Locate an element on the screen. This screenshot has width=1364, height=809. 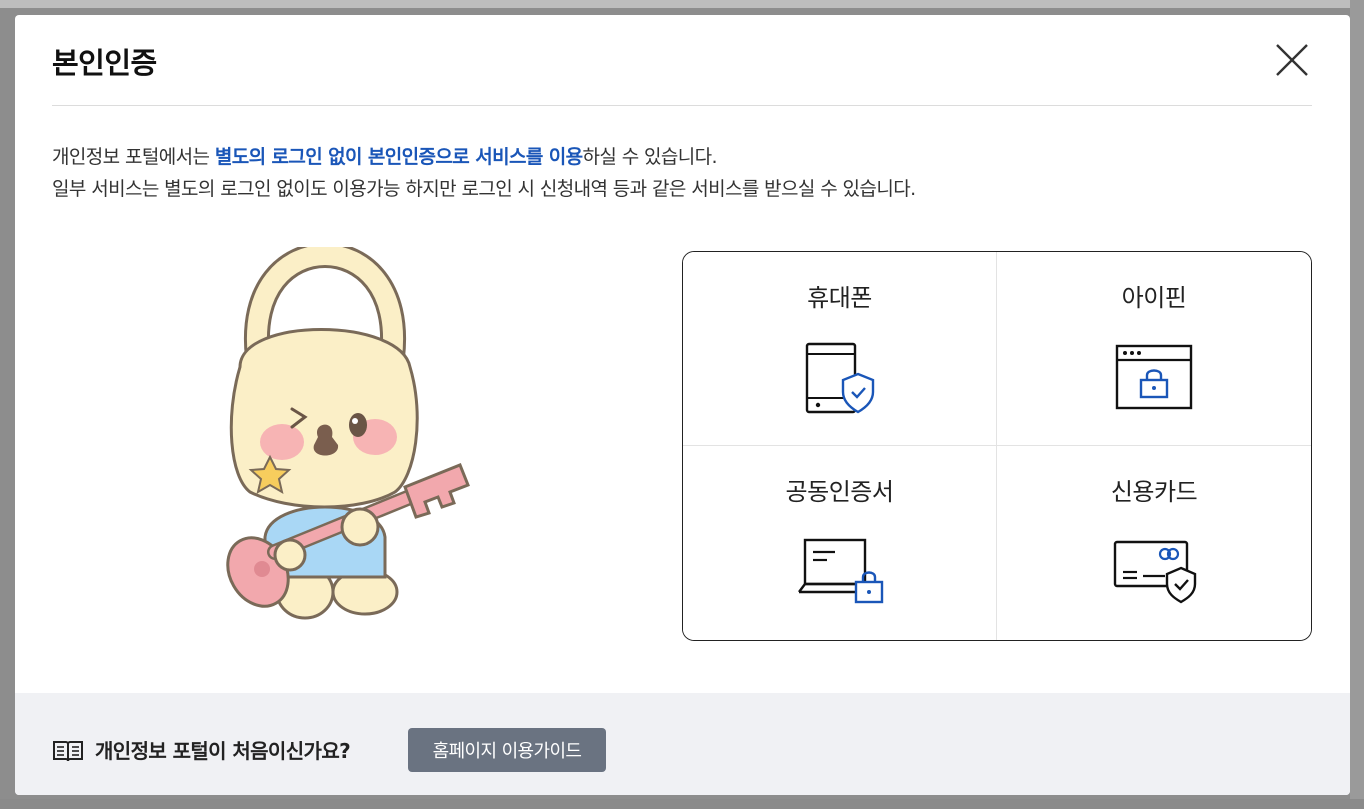
modal-title: 본인인증 is located at coordinates (104, 63).